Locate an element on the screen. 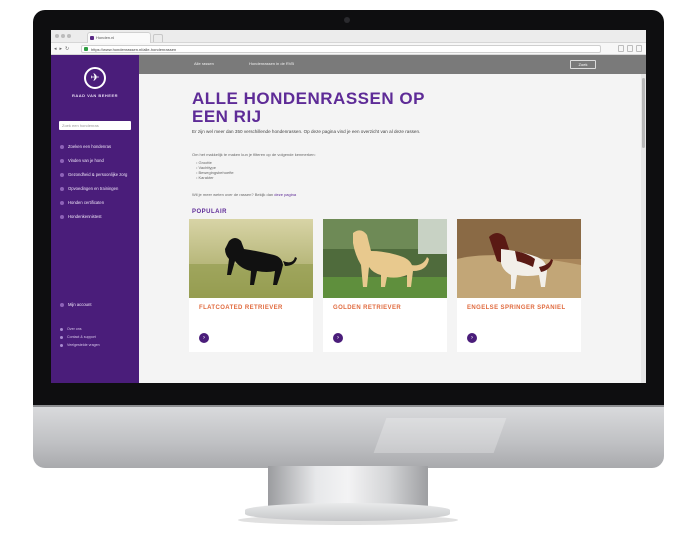 The width and height of the screenshot is (678, 534). link-over-ons: Over ons is located at coordinates (80, 329).